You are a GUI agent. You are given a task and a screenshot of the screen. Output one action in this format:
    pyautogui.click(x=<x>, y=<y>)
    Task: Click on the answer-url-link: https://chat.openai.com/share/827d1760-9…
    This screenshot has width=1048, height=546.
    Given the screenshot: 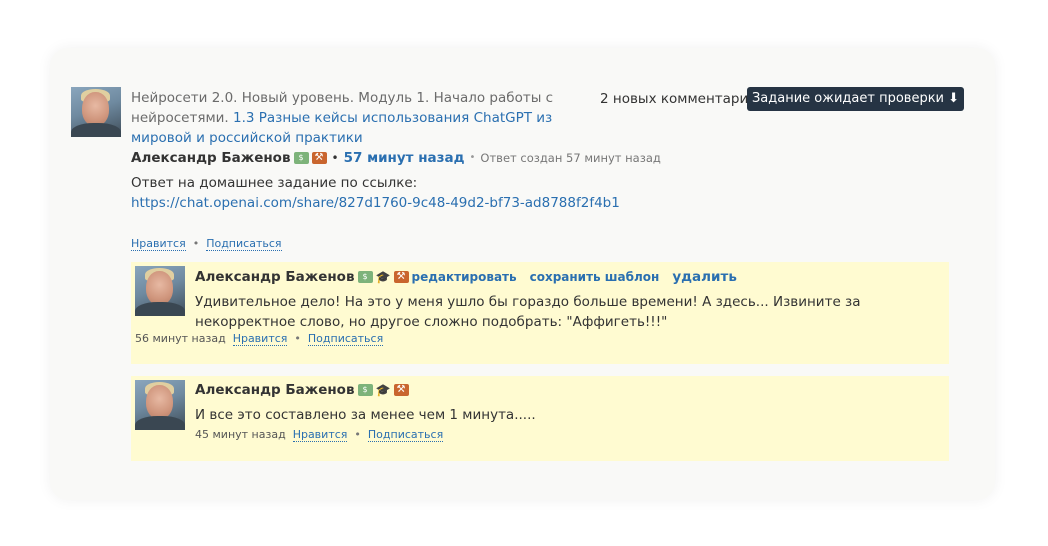 What is the action you would take?
    pyautogui.click(x=375, y=203)
    